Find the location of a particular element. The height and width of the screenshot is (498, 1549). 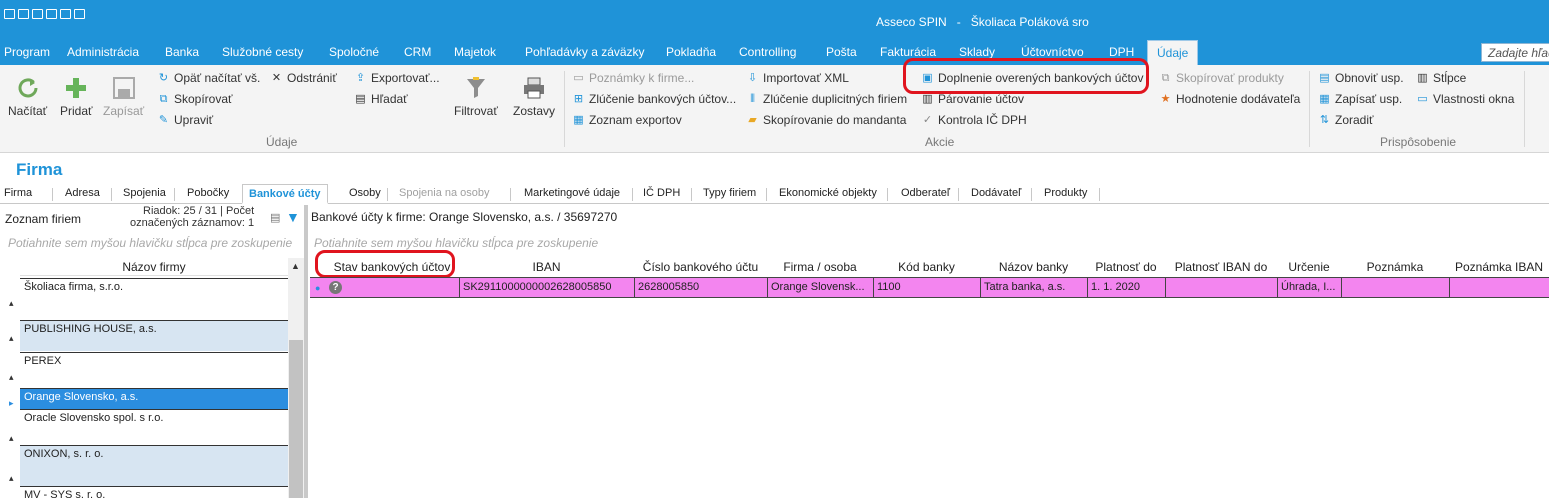

columns-chooser-icon: ▤ is located at coordinates (275, 217).